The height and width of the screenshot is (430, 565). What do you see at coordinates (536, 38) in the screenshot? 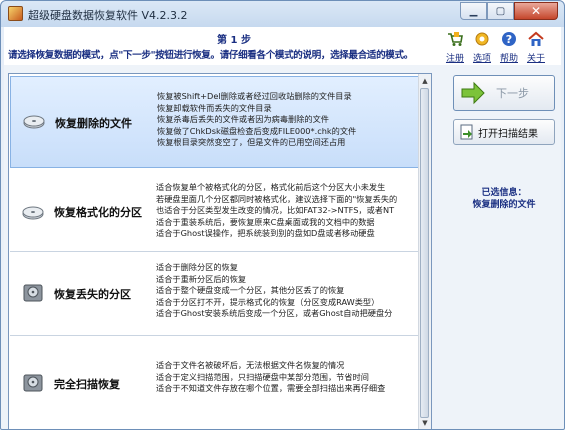
I see `home-icon` at bounding box center [536, 38].